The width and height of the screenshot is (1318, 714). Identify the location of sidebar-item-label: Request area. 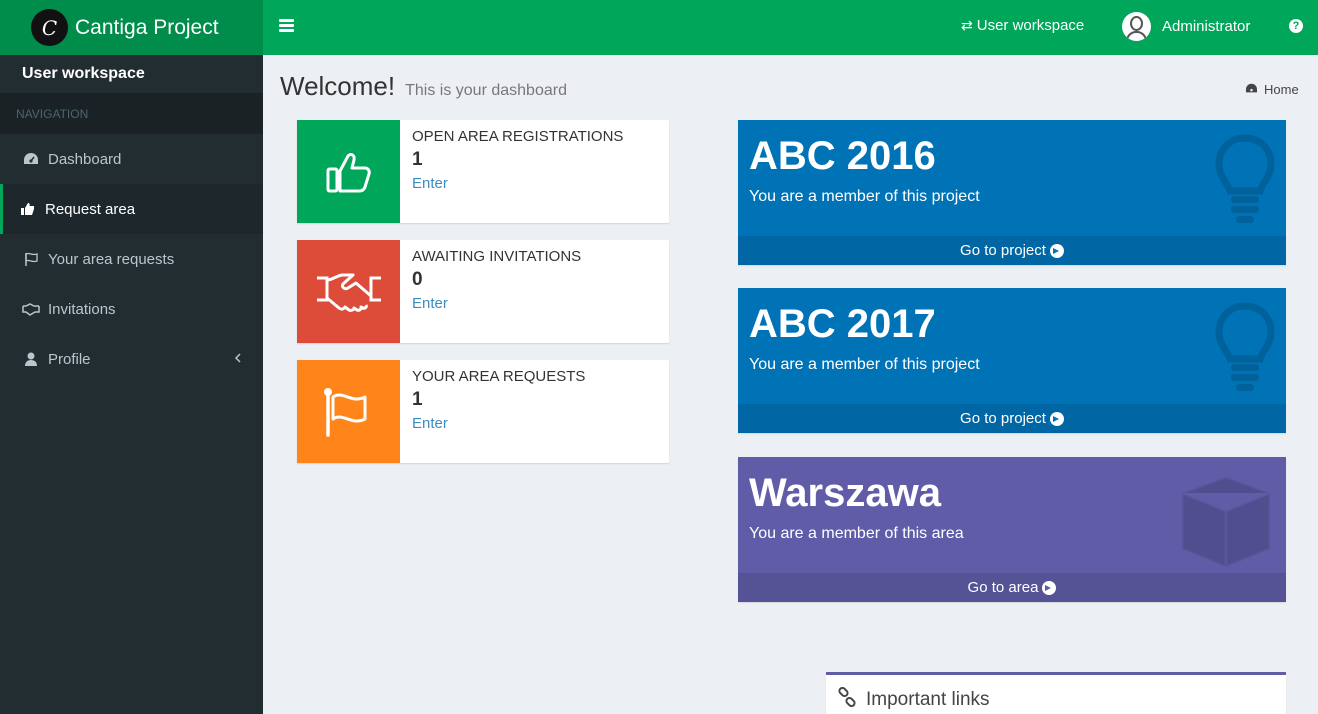
(90, 209).